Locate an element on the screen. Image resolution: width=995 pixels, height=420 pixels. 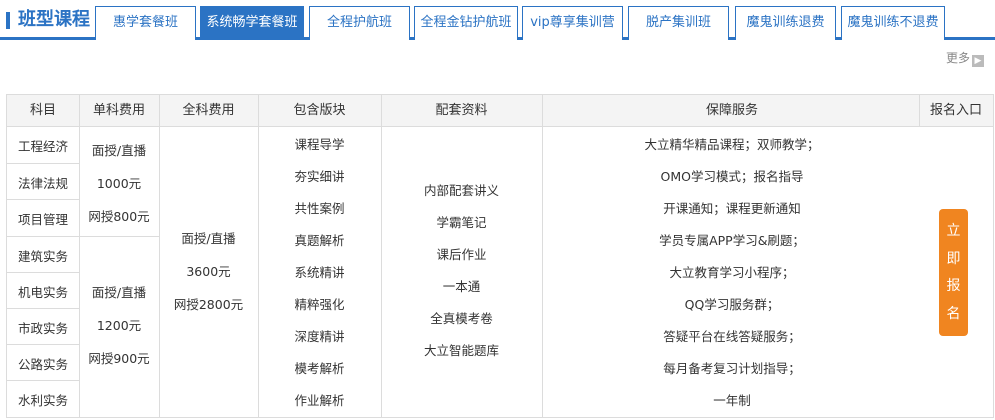
subject-cell: 机电实务 is located at coordinates (42, 292).